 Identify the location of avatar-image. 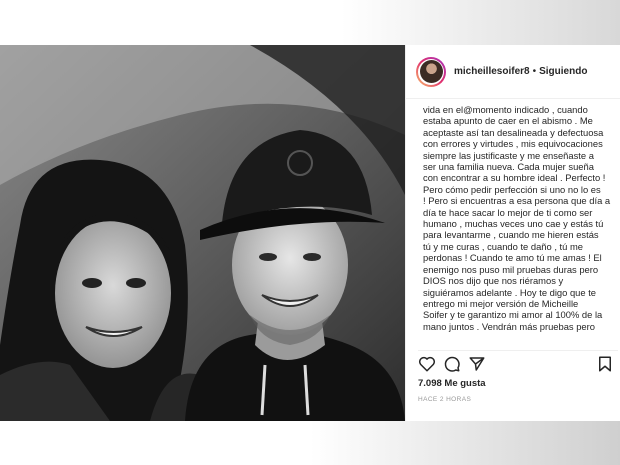
(431, 71).